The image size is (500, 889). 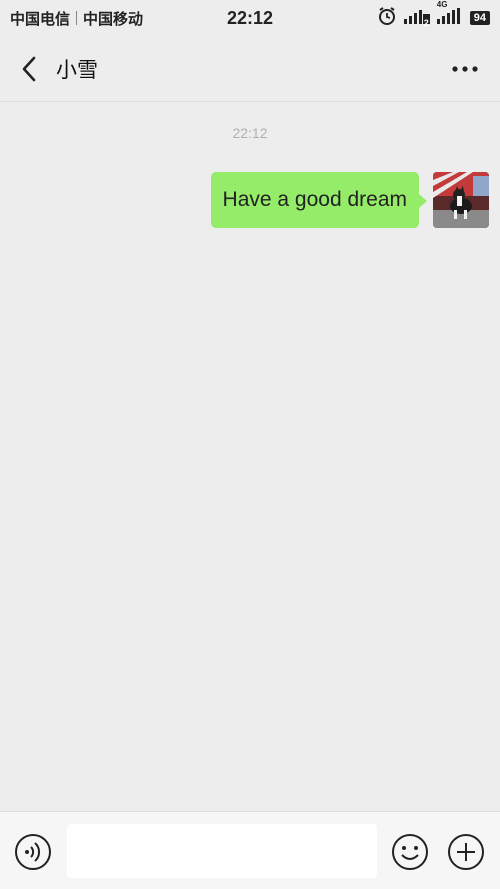 I want to click on carrier-info: 中国电信 中国移动, so click(x=76, y=18).